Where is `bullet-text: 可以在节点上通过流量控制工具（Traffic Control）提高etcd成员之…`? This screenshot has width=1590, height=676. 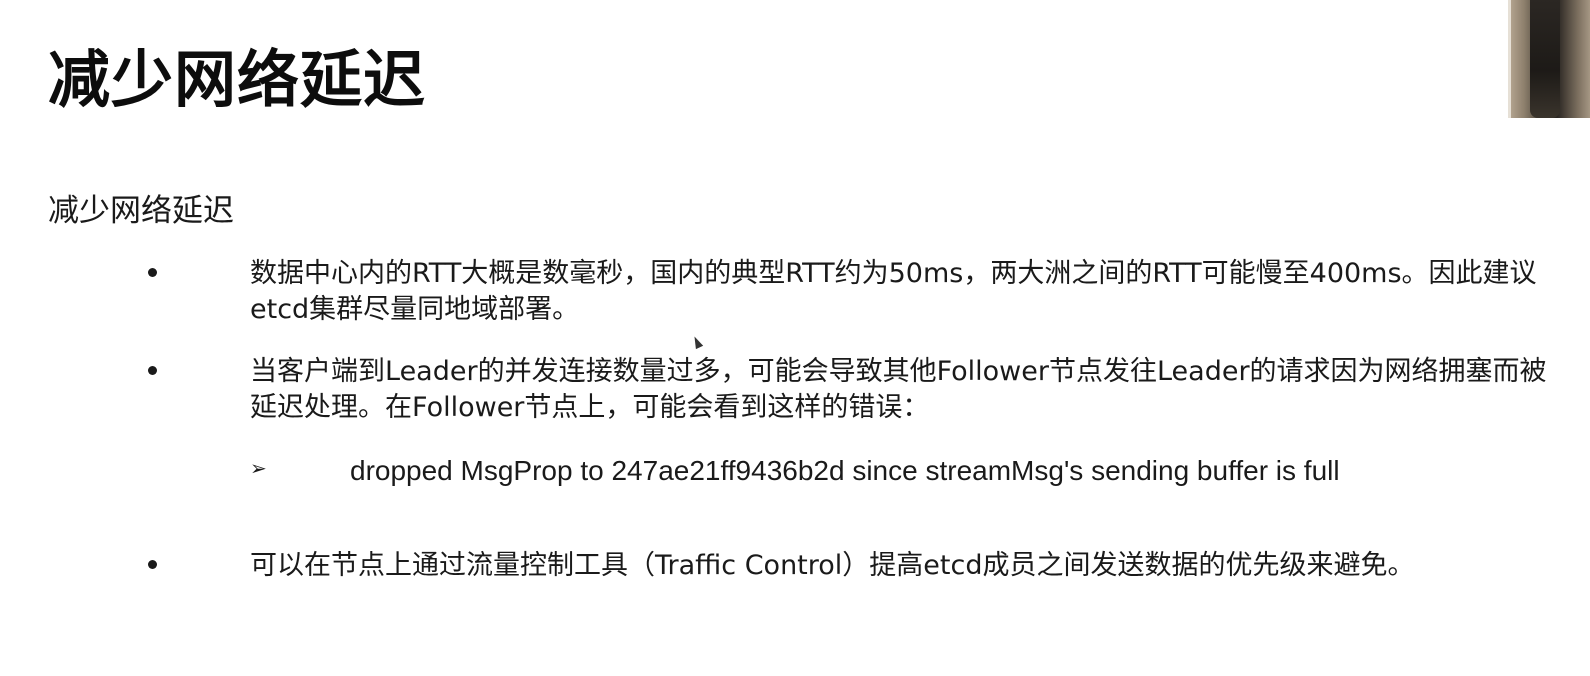
bullet-text: 可以在节点上通过流量控制工具（Traffic Control）提高etcd成员之… is located at coordinates (832, 565).